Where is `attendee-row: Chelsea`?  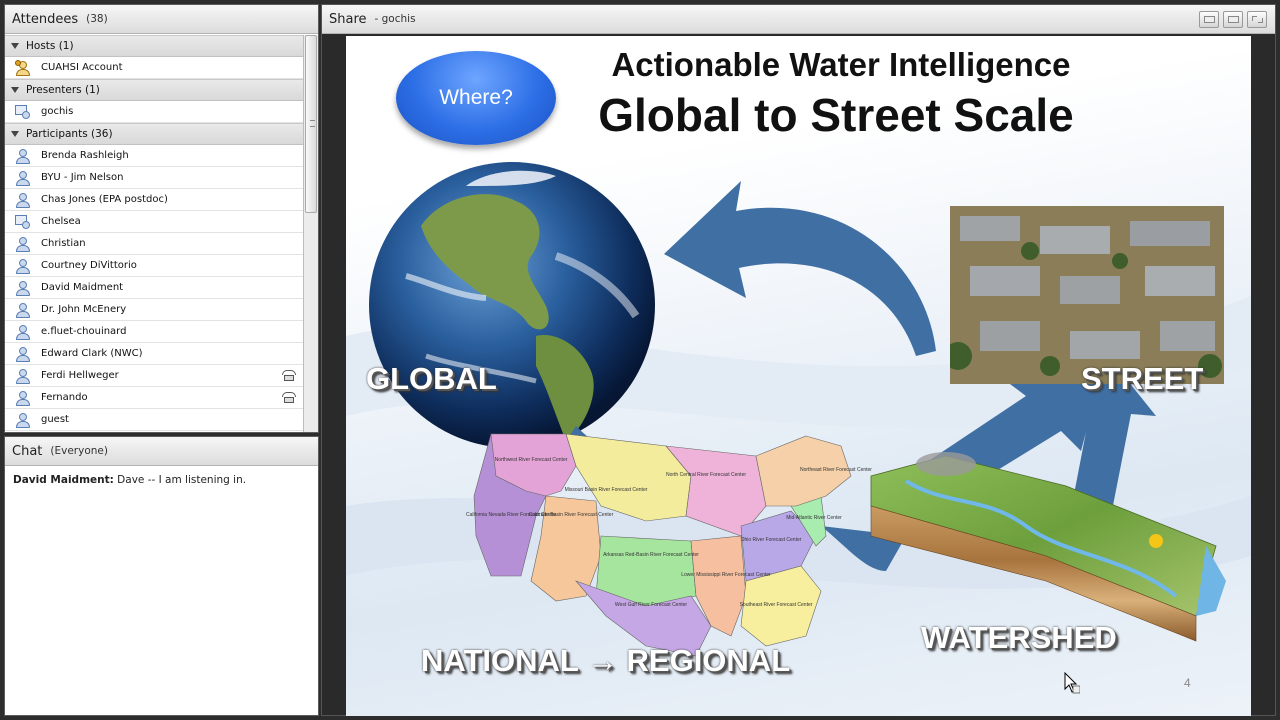 attendee-row: Chelsea is located at coordinates (154, 222).